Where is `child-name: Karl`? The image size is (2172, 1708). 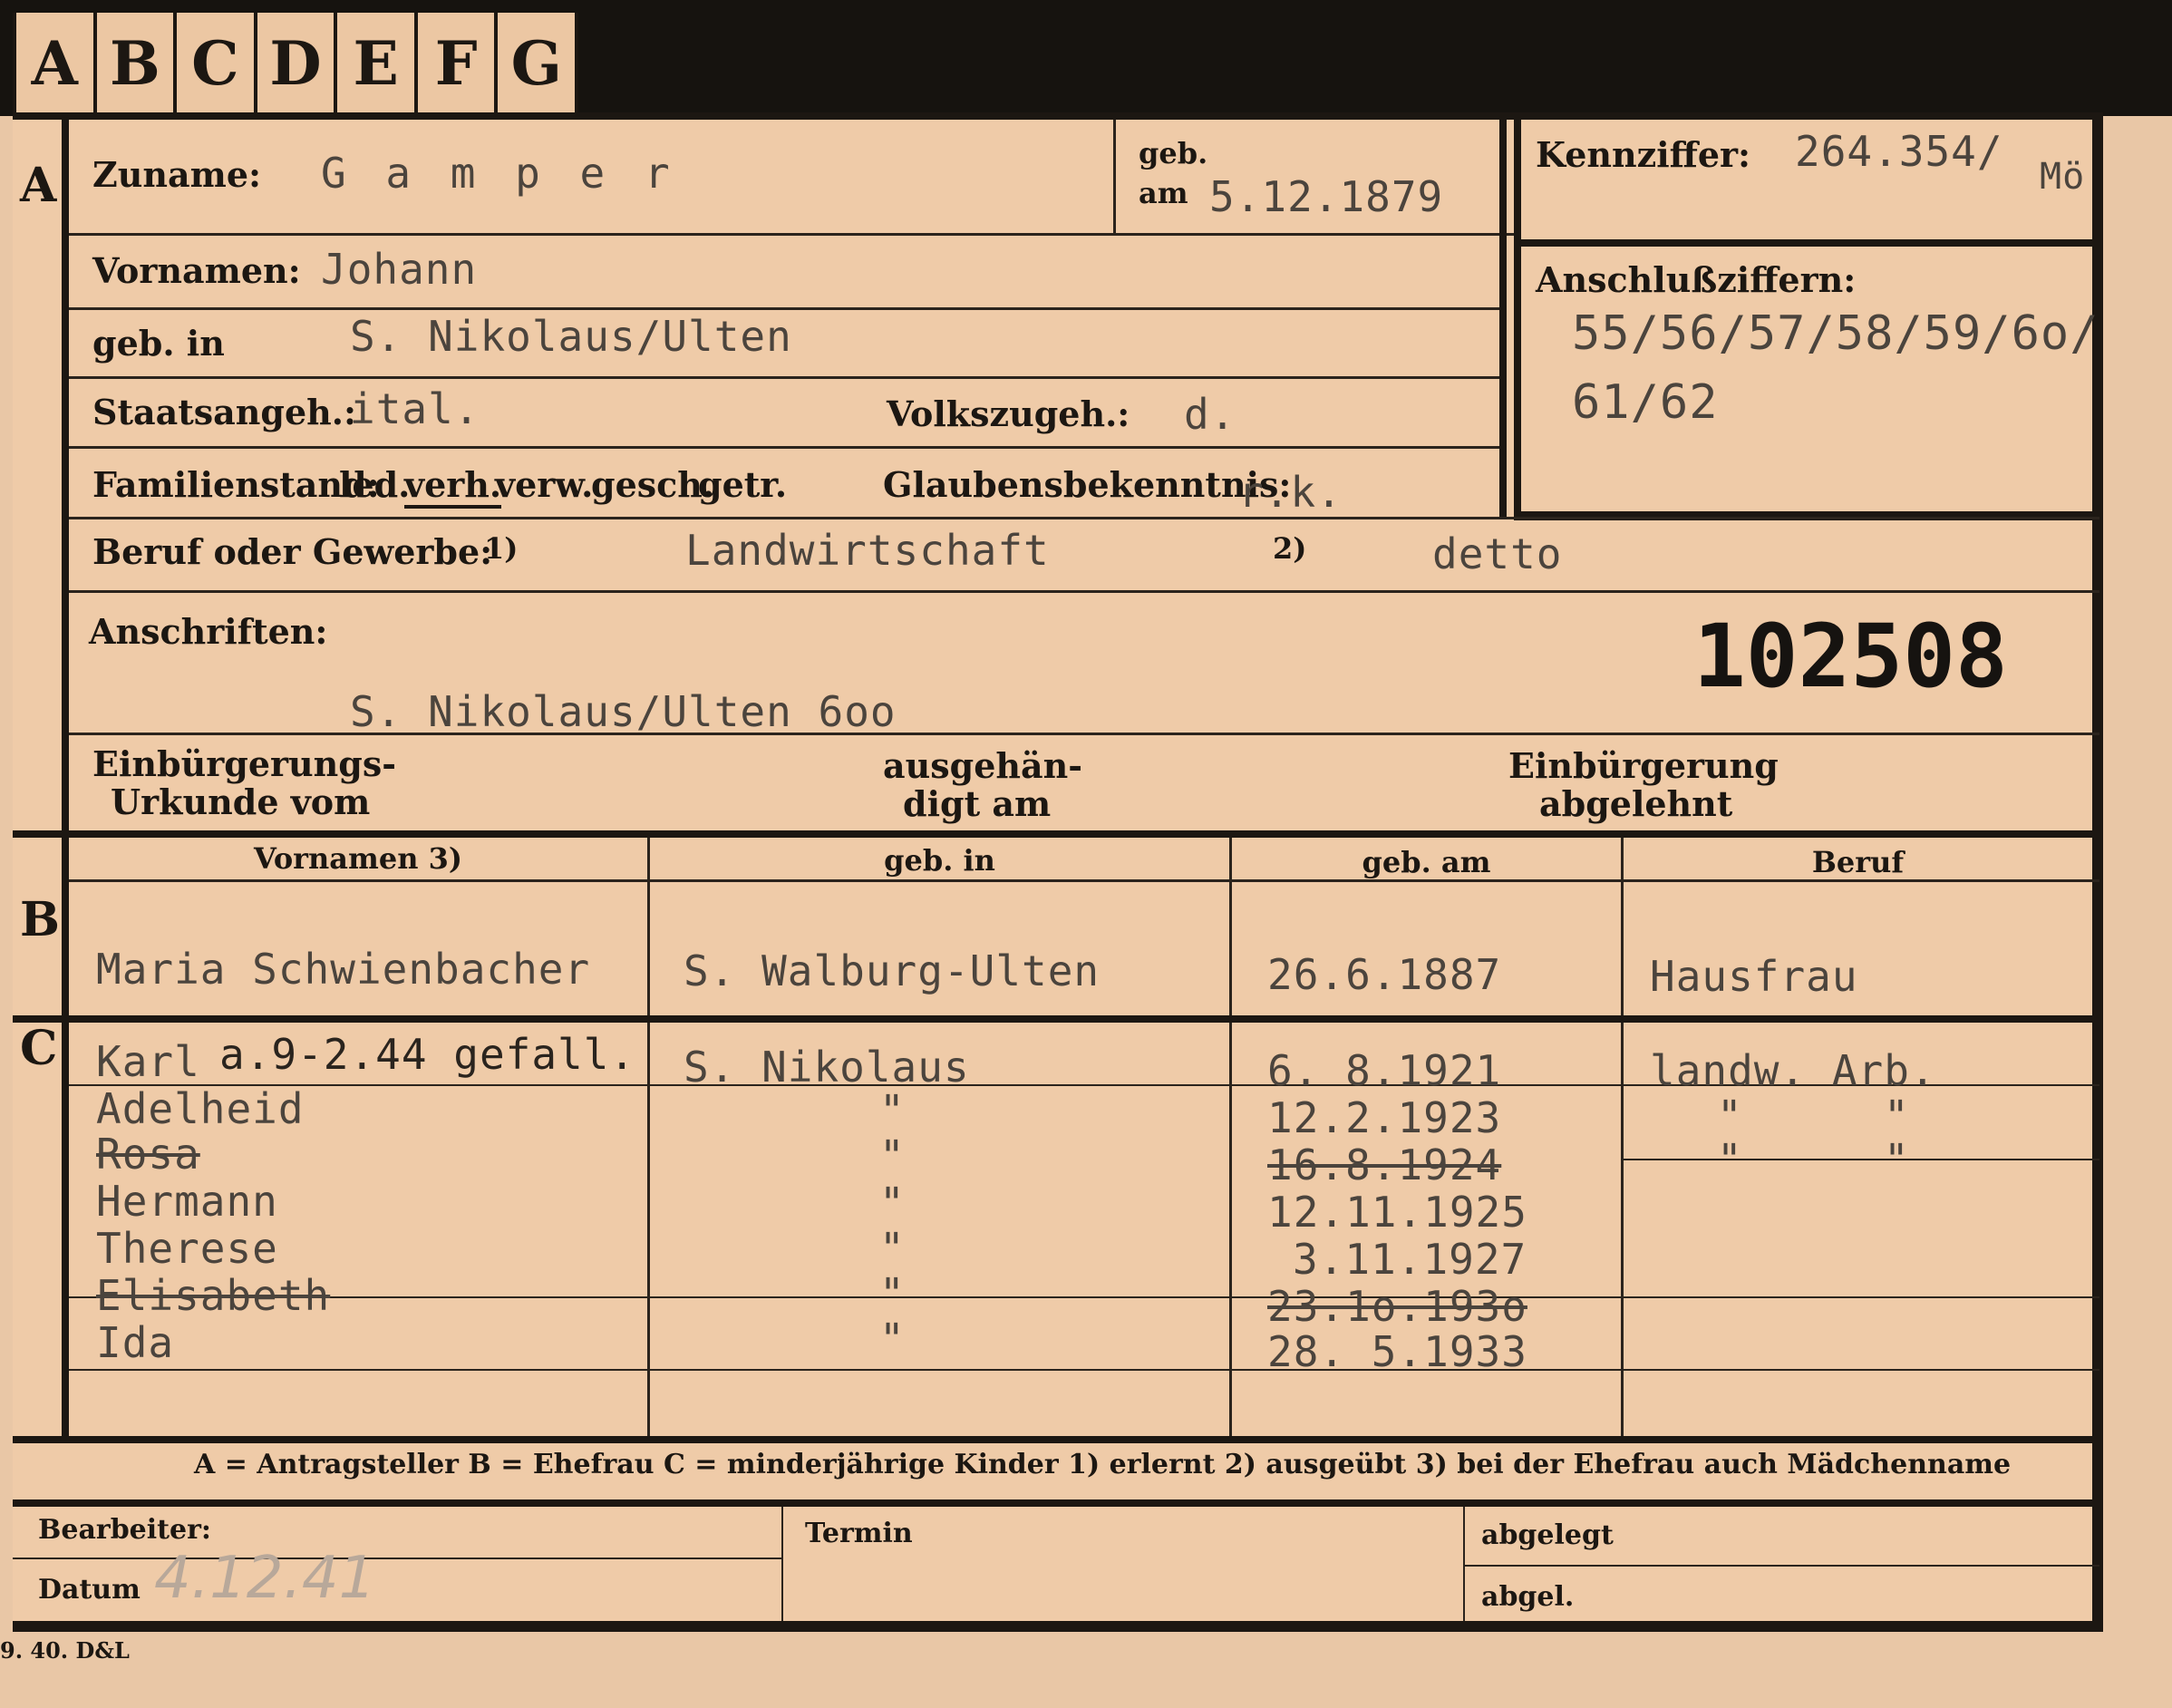
child-name: Karl is located at coordinates (148, 1061).